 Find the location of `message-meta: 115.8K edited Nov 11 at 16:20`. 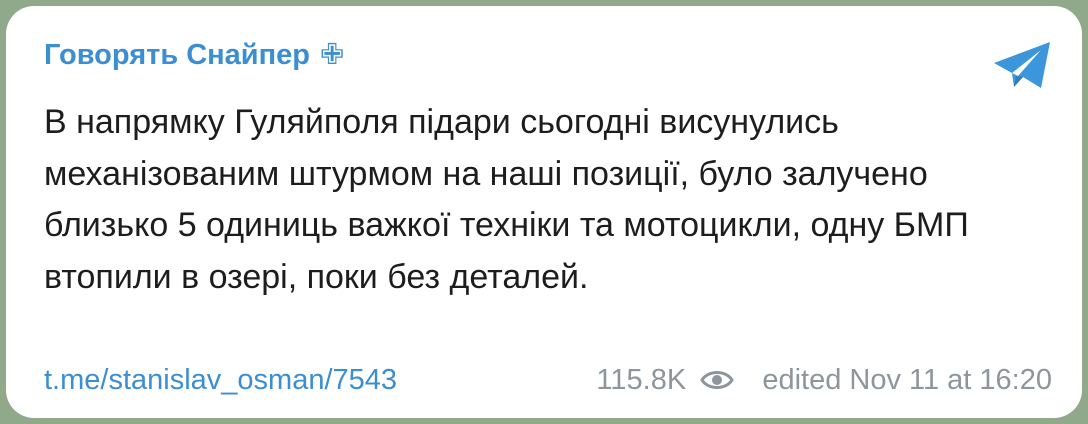

message-meta: 115.8K edited Nov 11 at 16:20 is located at coordinates (824, 380).